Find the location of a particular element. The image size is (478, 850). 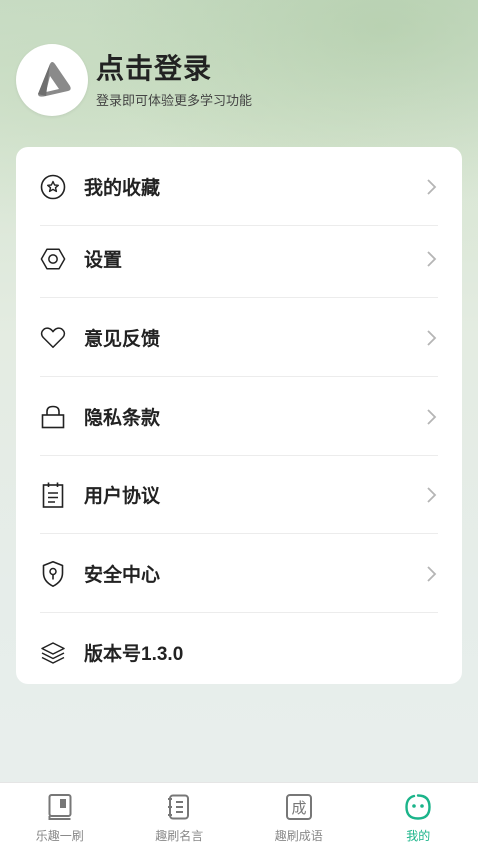

shield-keyhole-icon is located at coordinates (53, 573).